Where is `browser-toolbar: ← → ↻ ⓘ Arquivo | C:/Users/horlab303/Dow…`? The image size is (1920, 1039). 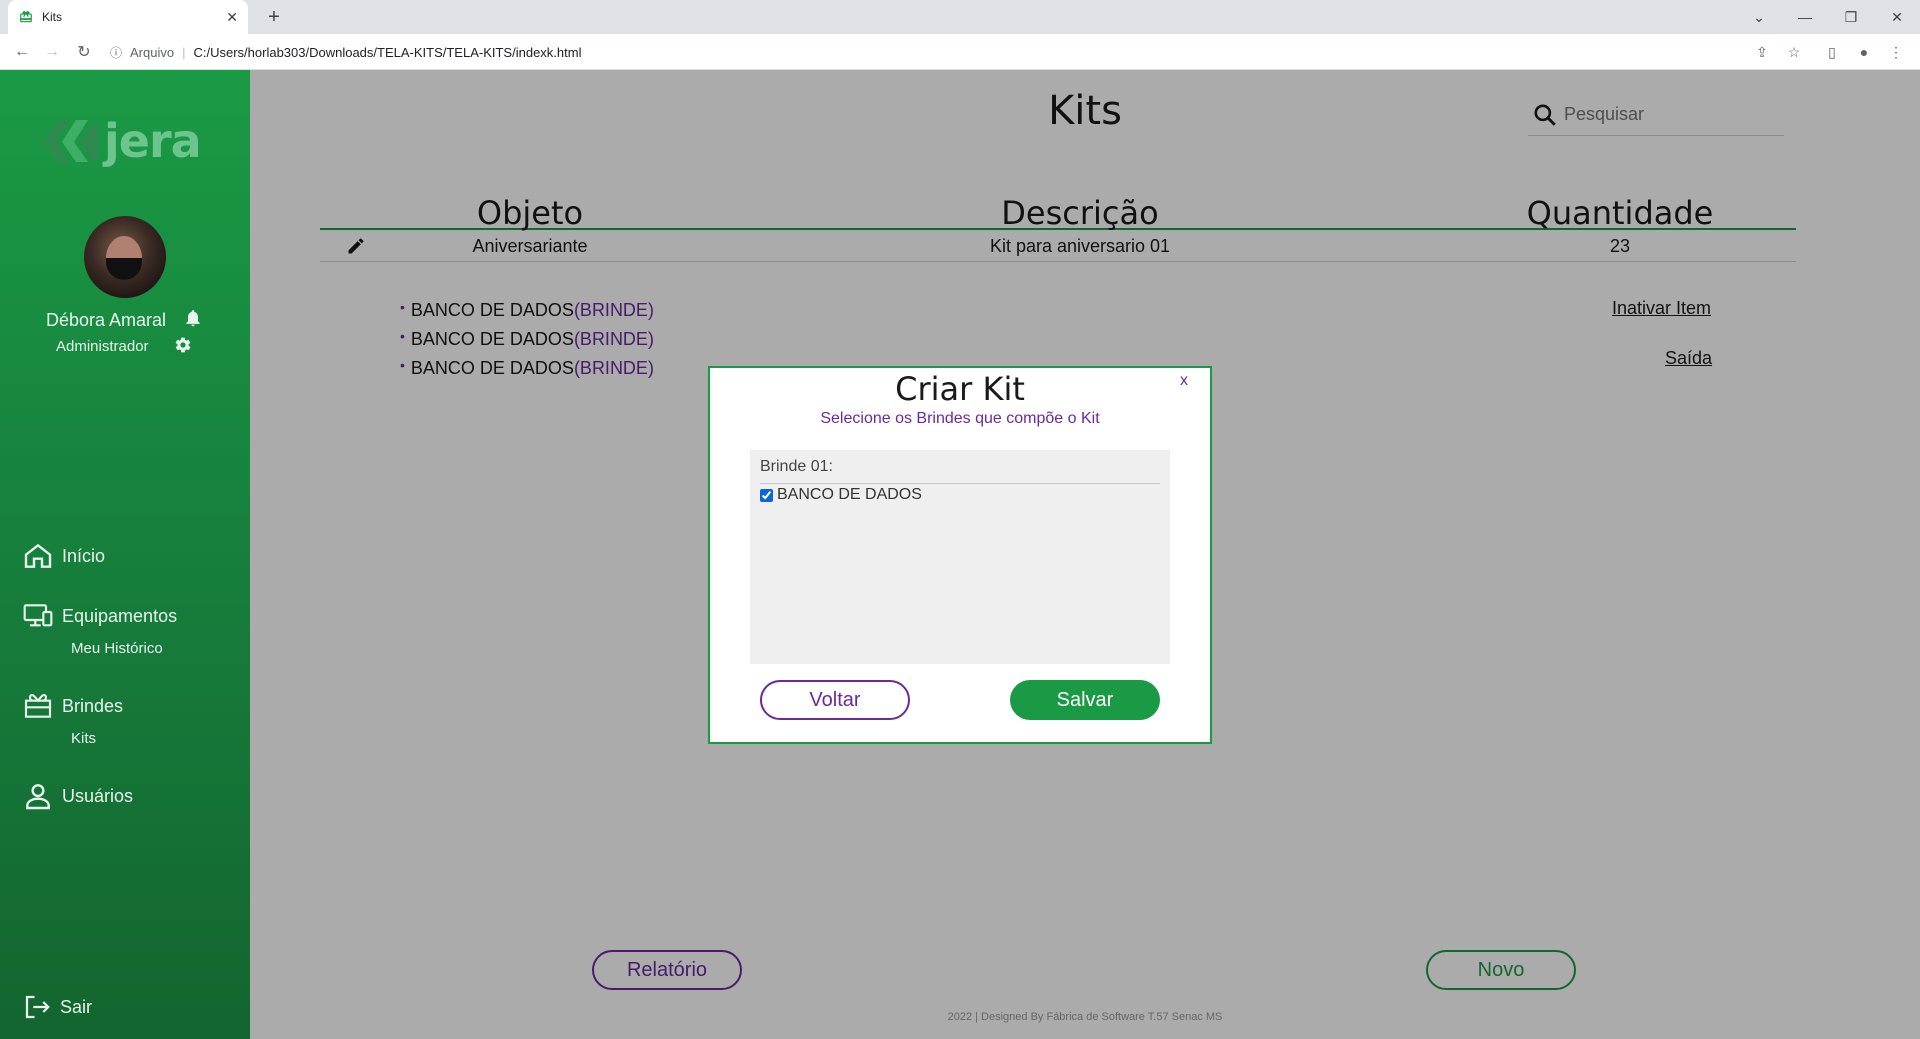 browser-toolbar: ← → ↻ ⓘ Arquivo | C:/Users/horlab303/Dow… is located at coordinates (960, 52).